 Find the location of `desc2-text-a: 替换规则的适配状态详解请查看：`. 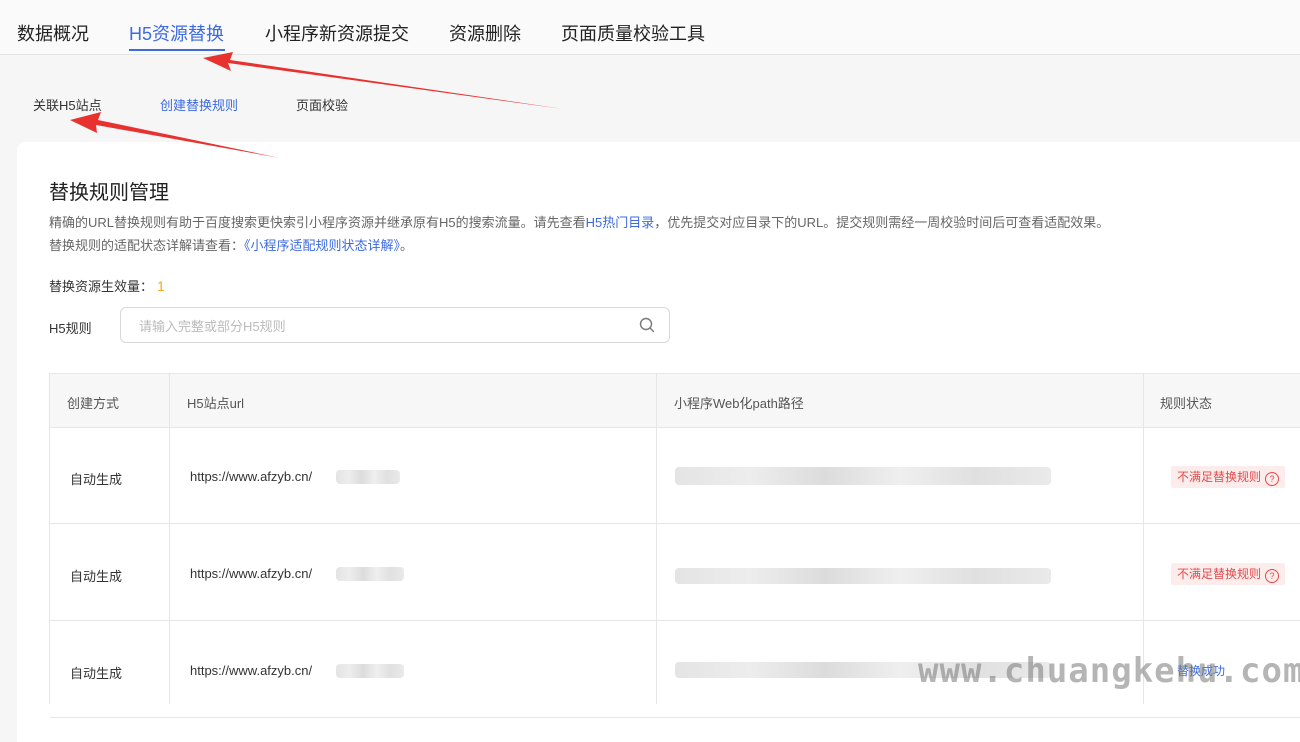

desc2-text-a: 替换规则的适配状态详解请查看： is located at coordinates (147, 245).